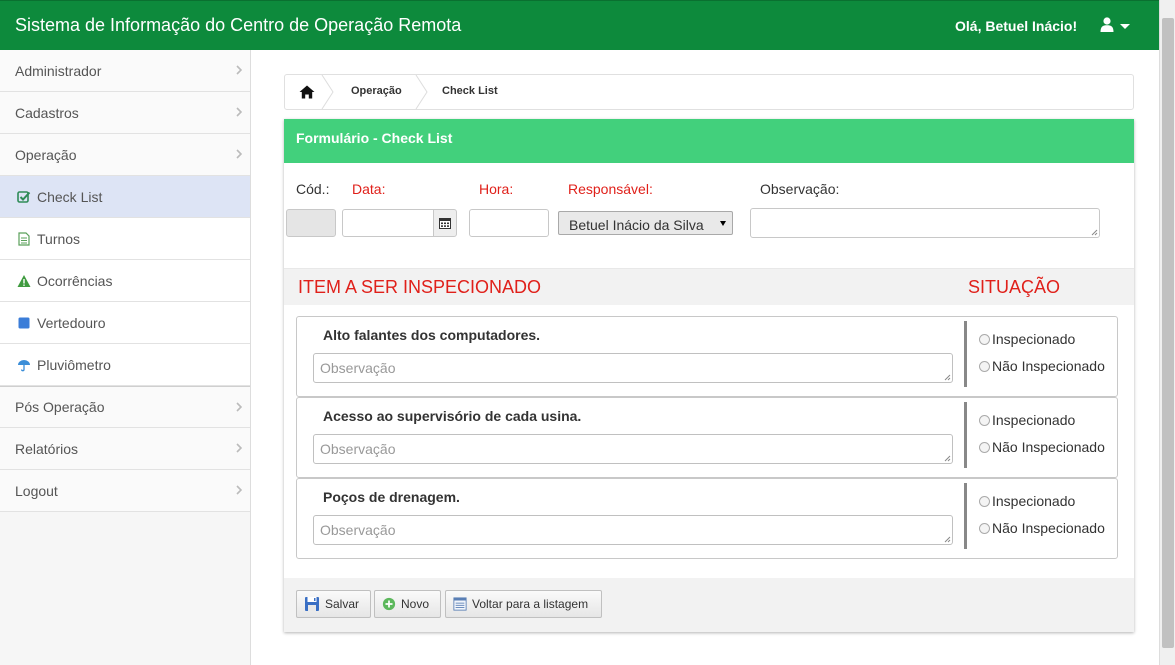  What do you see at coordinates (125, 365) in the screenshot?
I see `sidebar-item-pluviometro: Pluviômetro` at bounding box center [125, 365].